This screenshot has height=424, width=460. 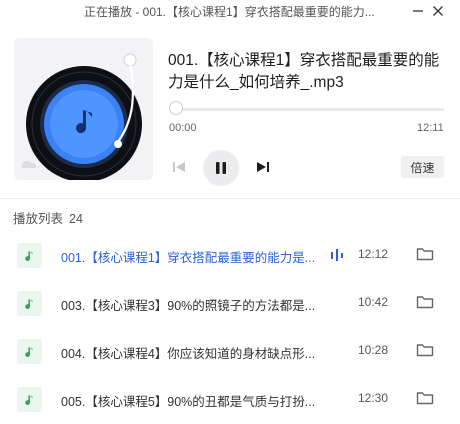 I want to click on playing-wave-icon, so click(x=337, y=255).